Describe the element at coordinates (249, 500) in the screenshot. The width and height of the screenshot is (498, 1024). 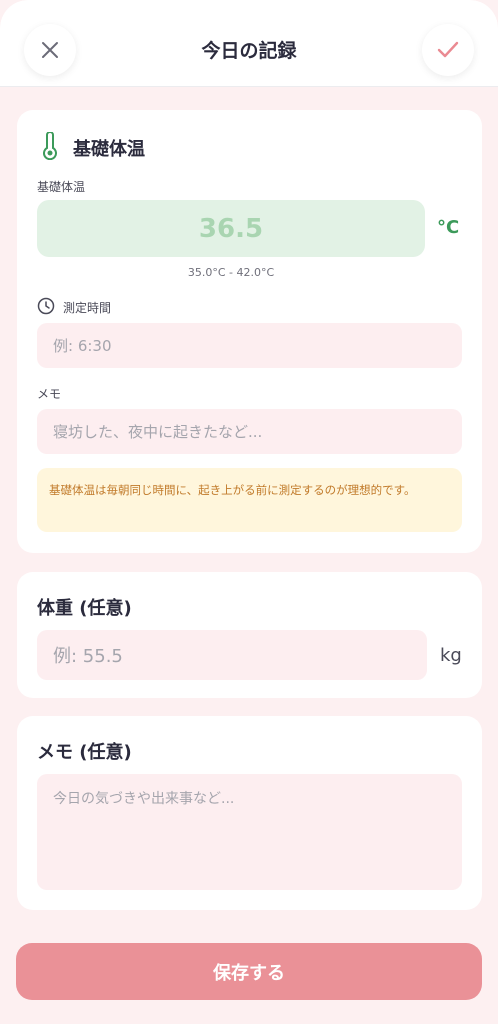
I see `bbt-tip-note: 基礎体温は毎朝同じ時間に、起き上がる前に測定するのが理想的です。` at that location.